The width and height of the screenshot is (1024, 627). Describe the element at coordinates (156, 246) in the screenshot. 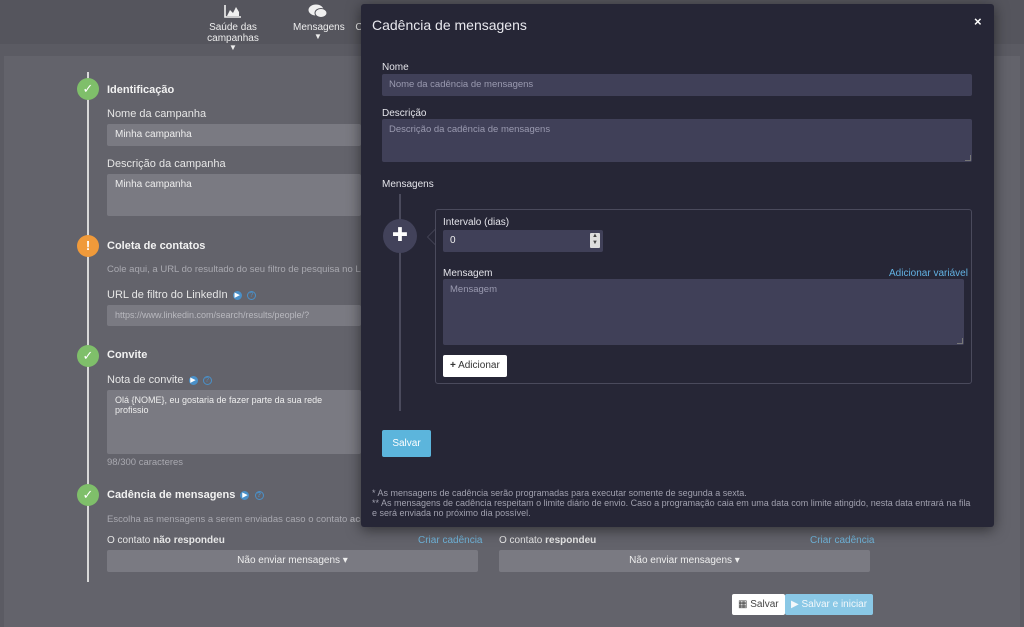

I see `section-heading: Coleta de contatos` at that location.